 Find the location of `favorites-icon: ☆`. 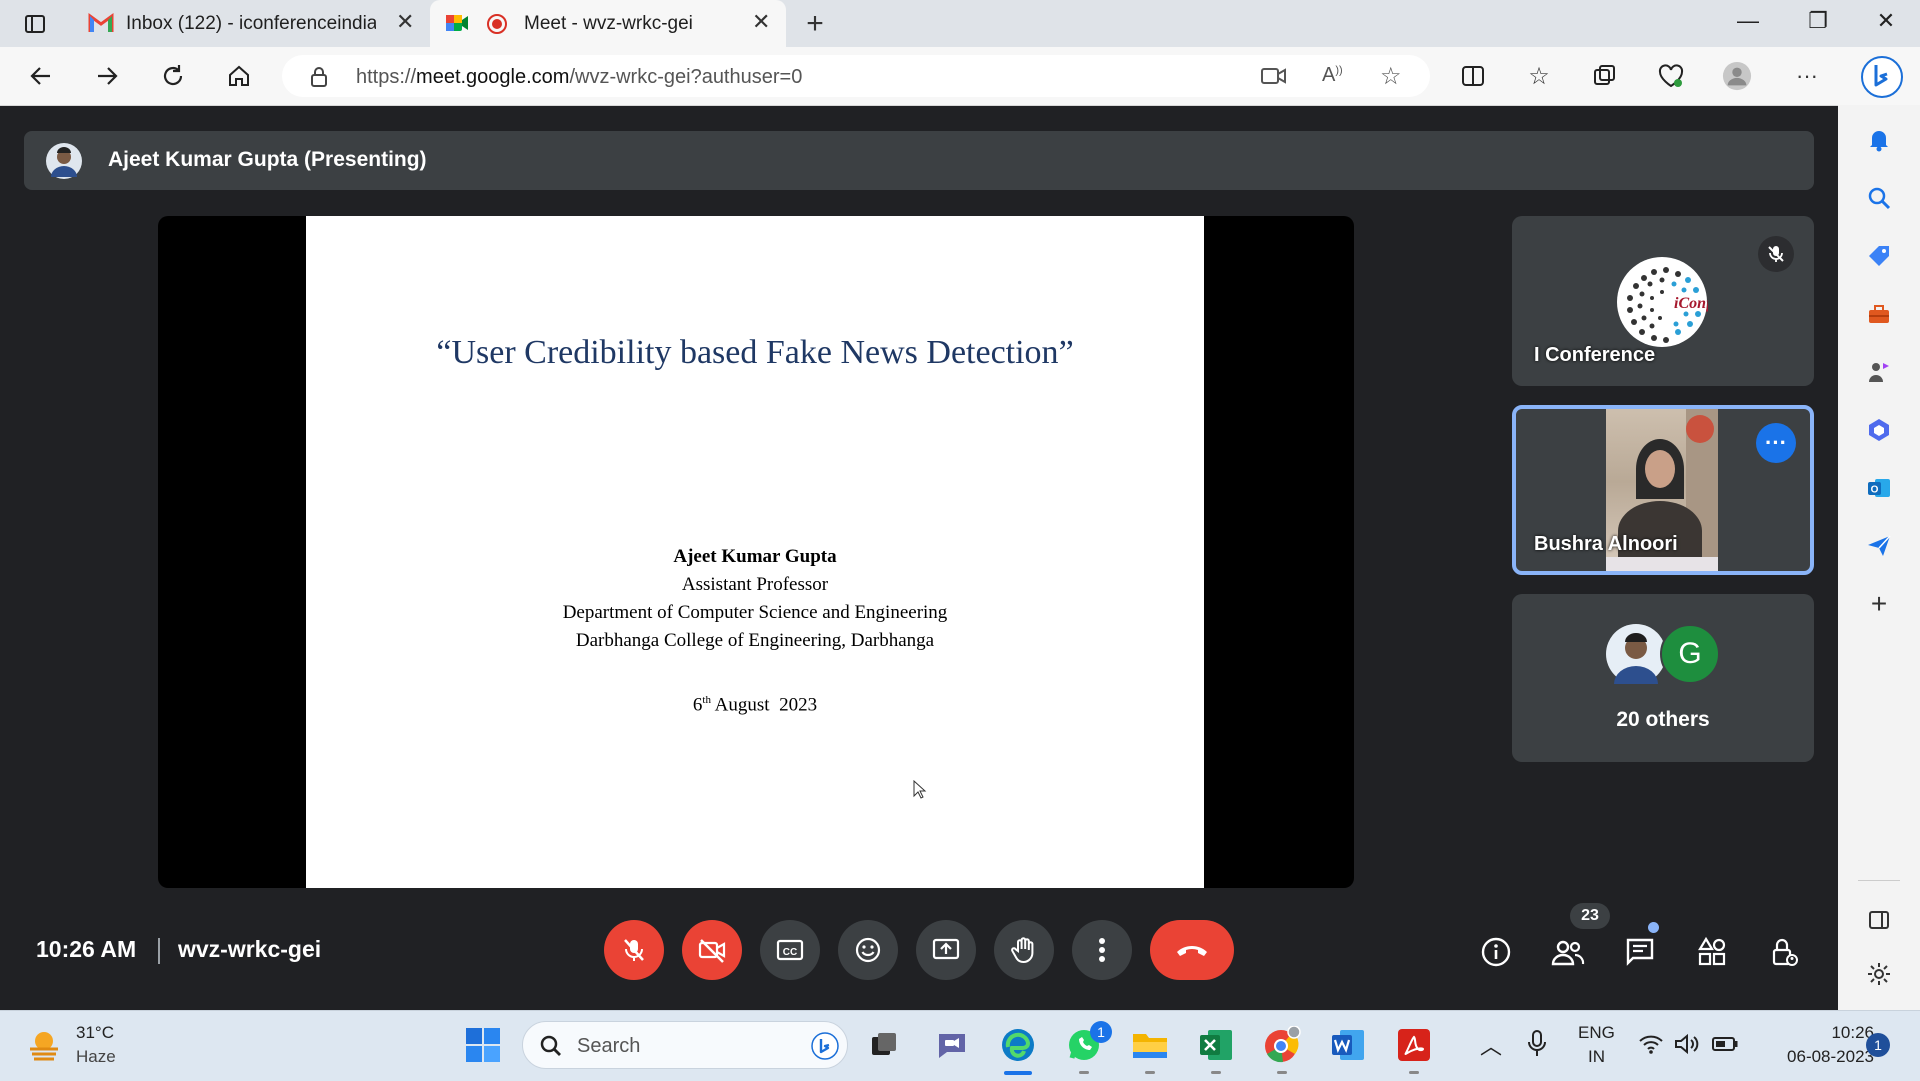

favorites-icon: ☆ is located at coordinates (1539, 76).